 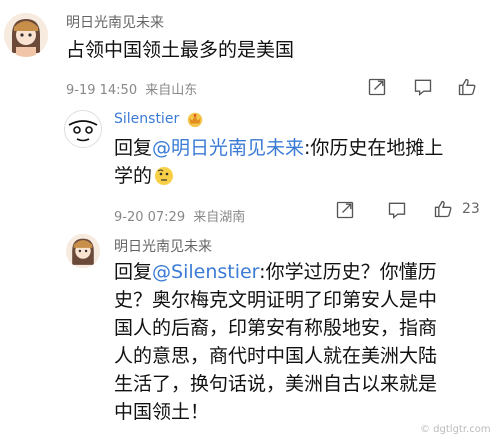 What do you see at coordinates (455, 429) in the screenshot?
I see `watermark: © dgtlgtr.com` at bounding box center [455, 429].